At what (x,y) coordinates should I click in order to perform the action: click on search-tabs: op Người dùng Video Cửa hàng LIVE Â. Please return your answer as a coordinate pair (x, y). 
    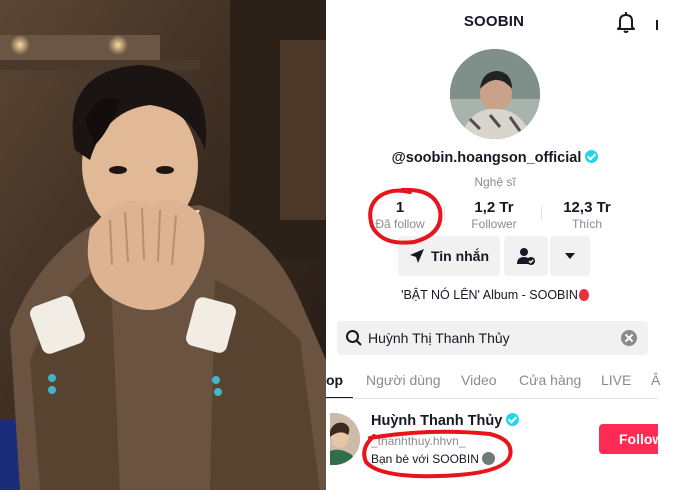
    Looking at the image, I should click on (504, 383).